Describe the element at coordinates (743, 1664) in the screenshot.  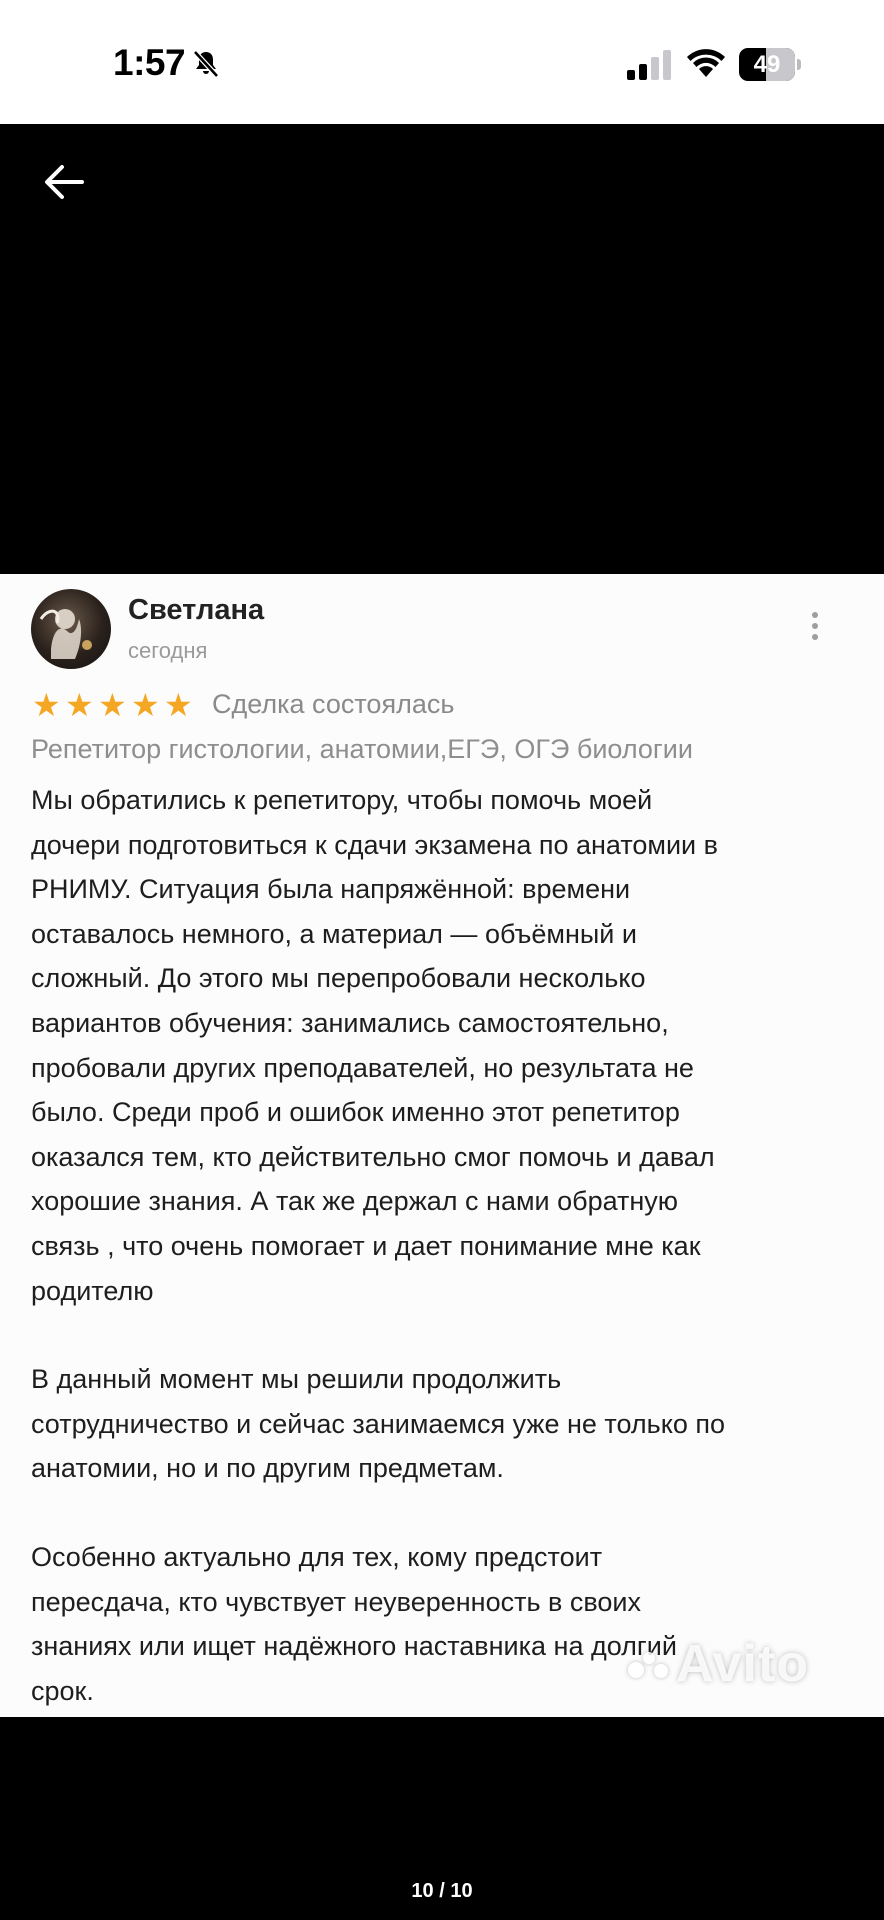
I see `watermark-text: Avito` at that location.